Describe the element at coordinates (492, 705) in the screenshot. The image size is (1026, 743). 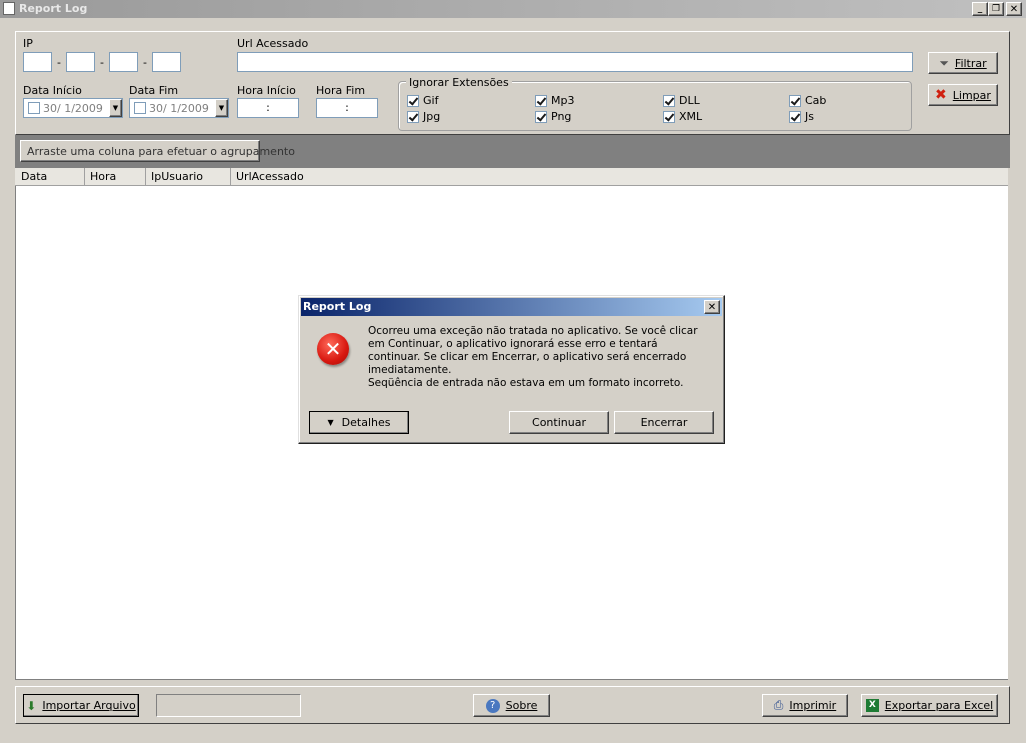
I see `help-icon: ?` at that location.